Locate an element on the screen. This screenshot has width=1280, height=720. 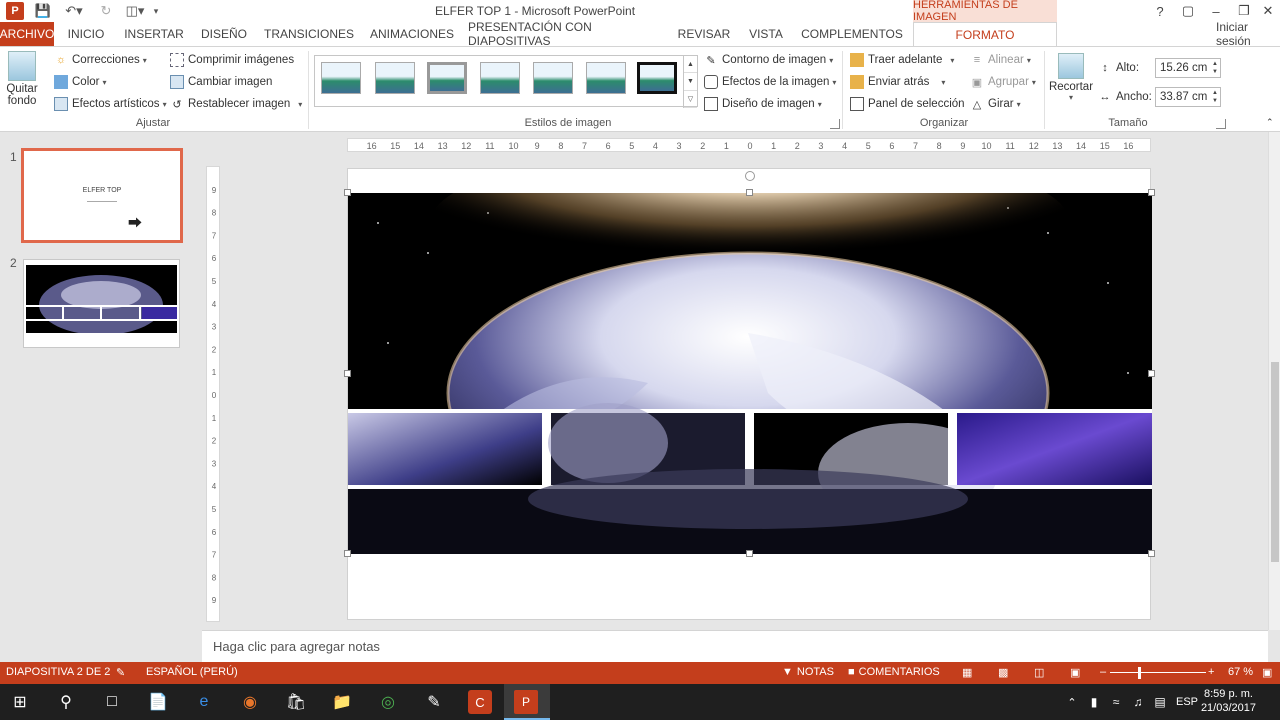
help-button: ? is located at coordinates (1160, 11).